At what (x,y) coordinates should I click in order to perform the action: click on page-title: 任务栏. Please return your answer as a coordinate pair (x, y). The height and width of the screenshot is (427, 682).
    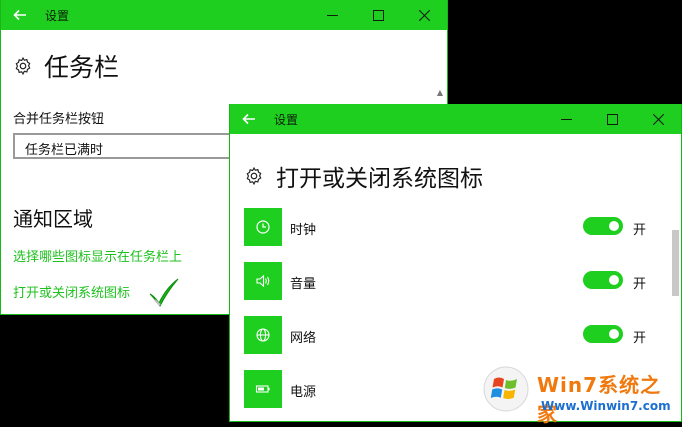
    Looking at the image, I should click on (82, 67).